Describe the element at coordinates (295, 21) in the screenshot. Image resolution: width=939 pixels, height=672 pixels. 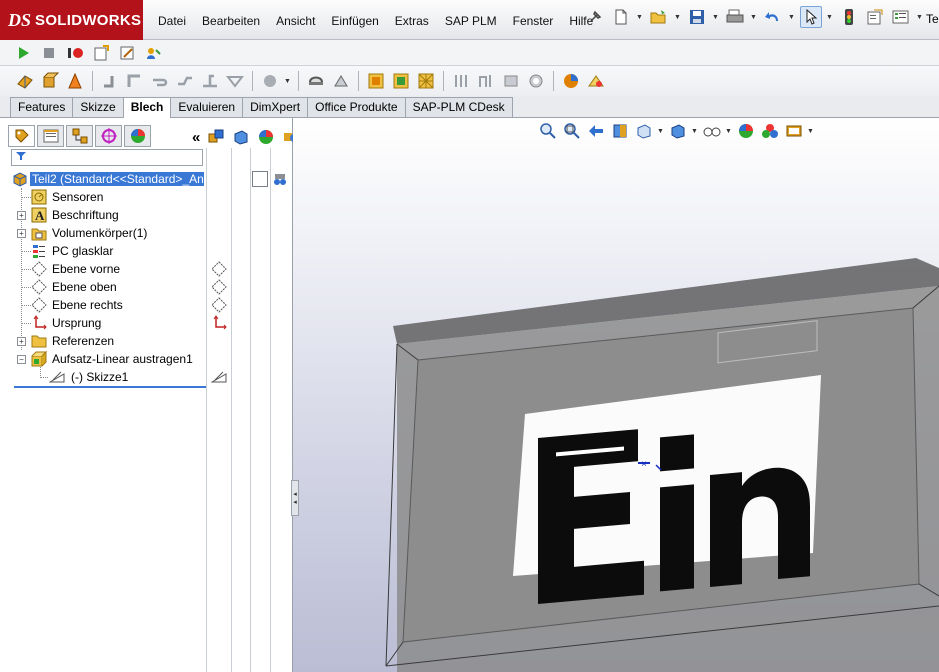
I see `menu-view: Ansicht` at that location.